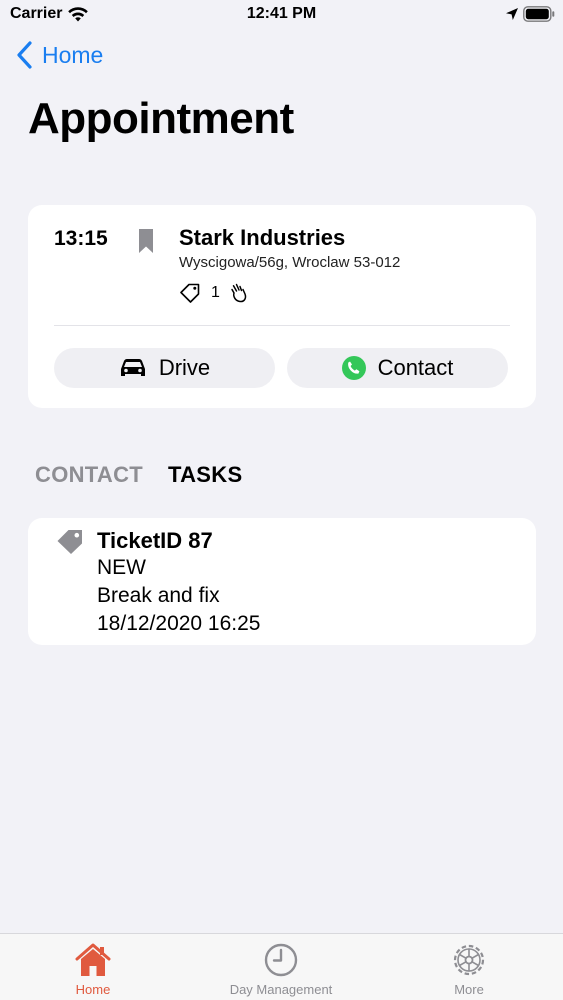 The image size is (563, 1000). Describe the element at coordinates (93, 989) in the screenshot. I see `tab-bar-home-label: Home` at that location.